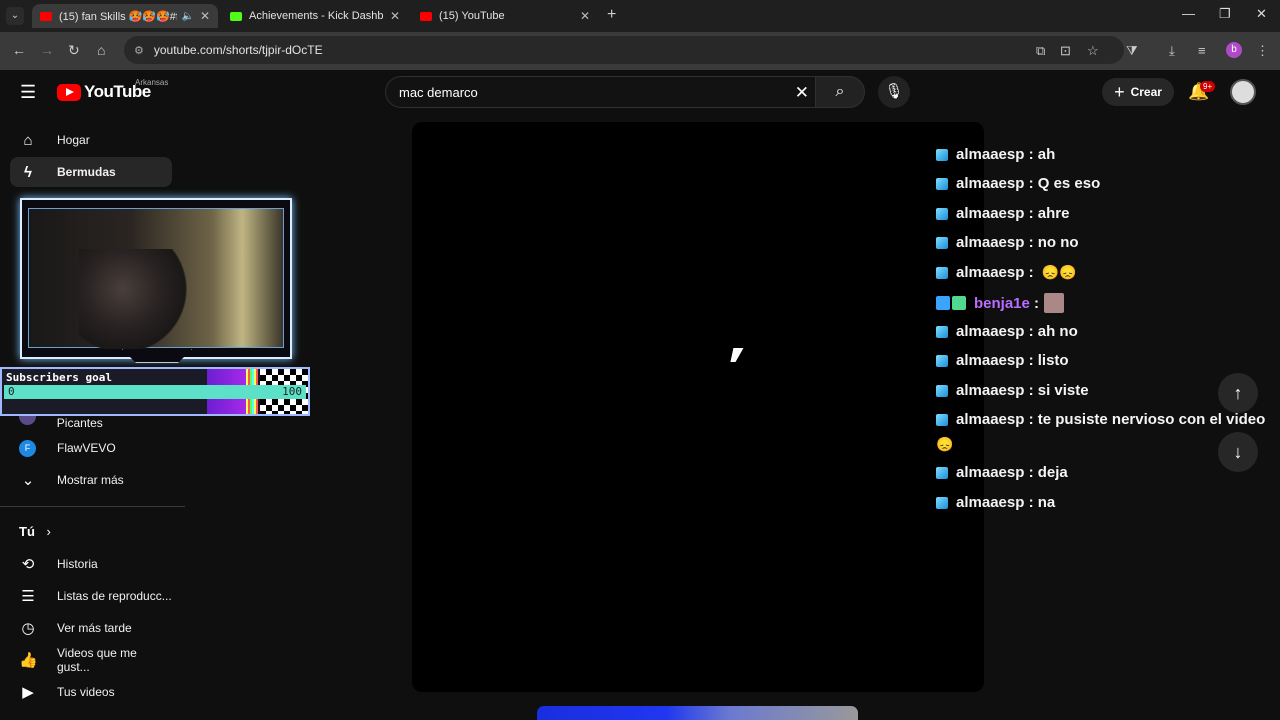 The image size is (1280, 720). I want to click on minimize-button: —, so click(1188, 13).